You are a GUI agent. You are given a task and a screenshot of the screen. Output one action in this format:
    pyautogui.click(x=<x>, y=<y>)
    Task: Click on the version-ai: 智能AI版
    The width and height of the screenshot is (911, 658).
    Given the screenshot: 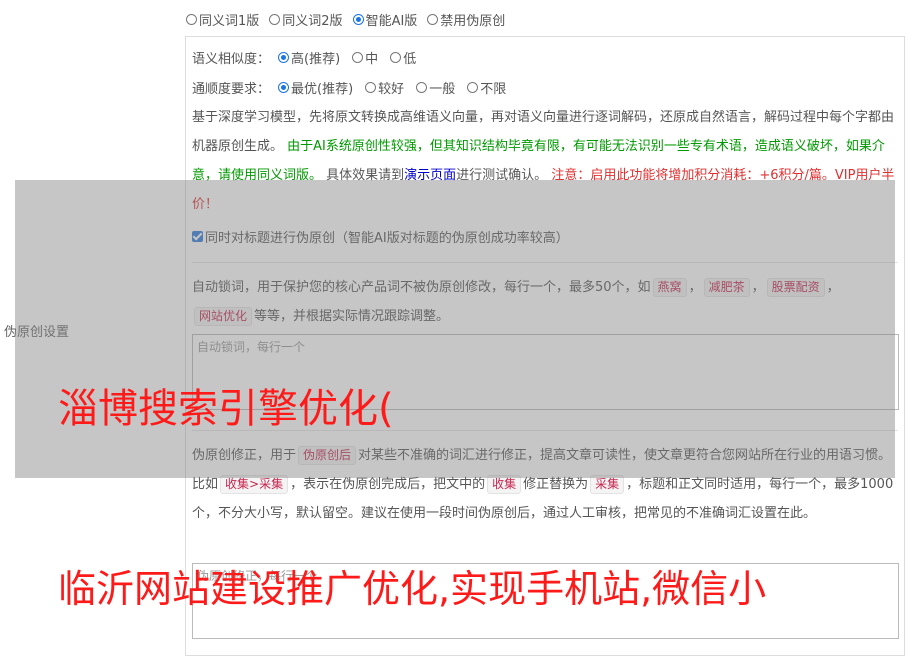 What is the action you would take?
    pyautogui.click(x=385, y=19)
    